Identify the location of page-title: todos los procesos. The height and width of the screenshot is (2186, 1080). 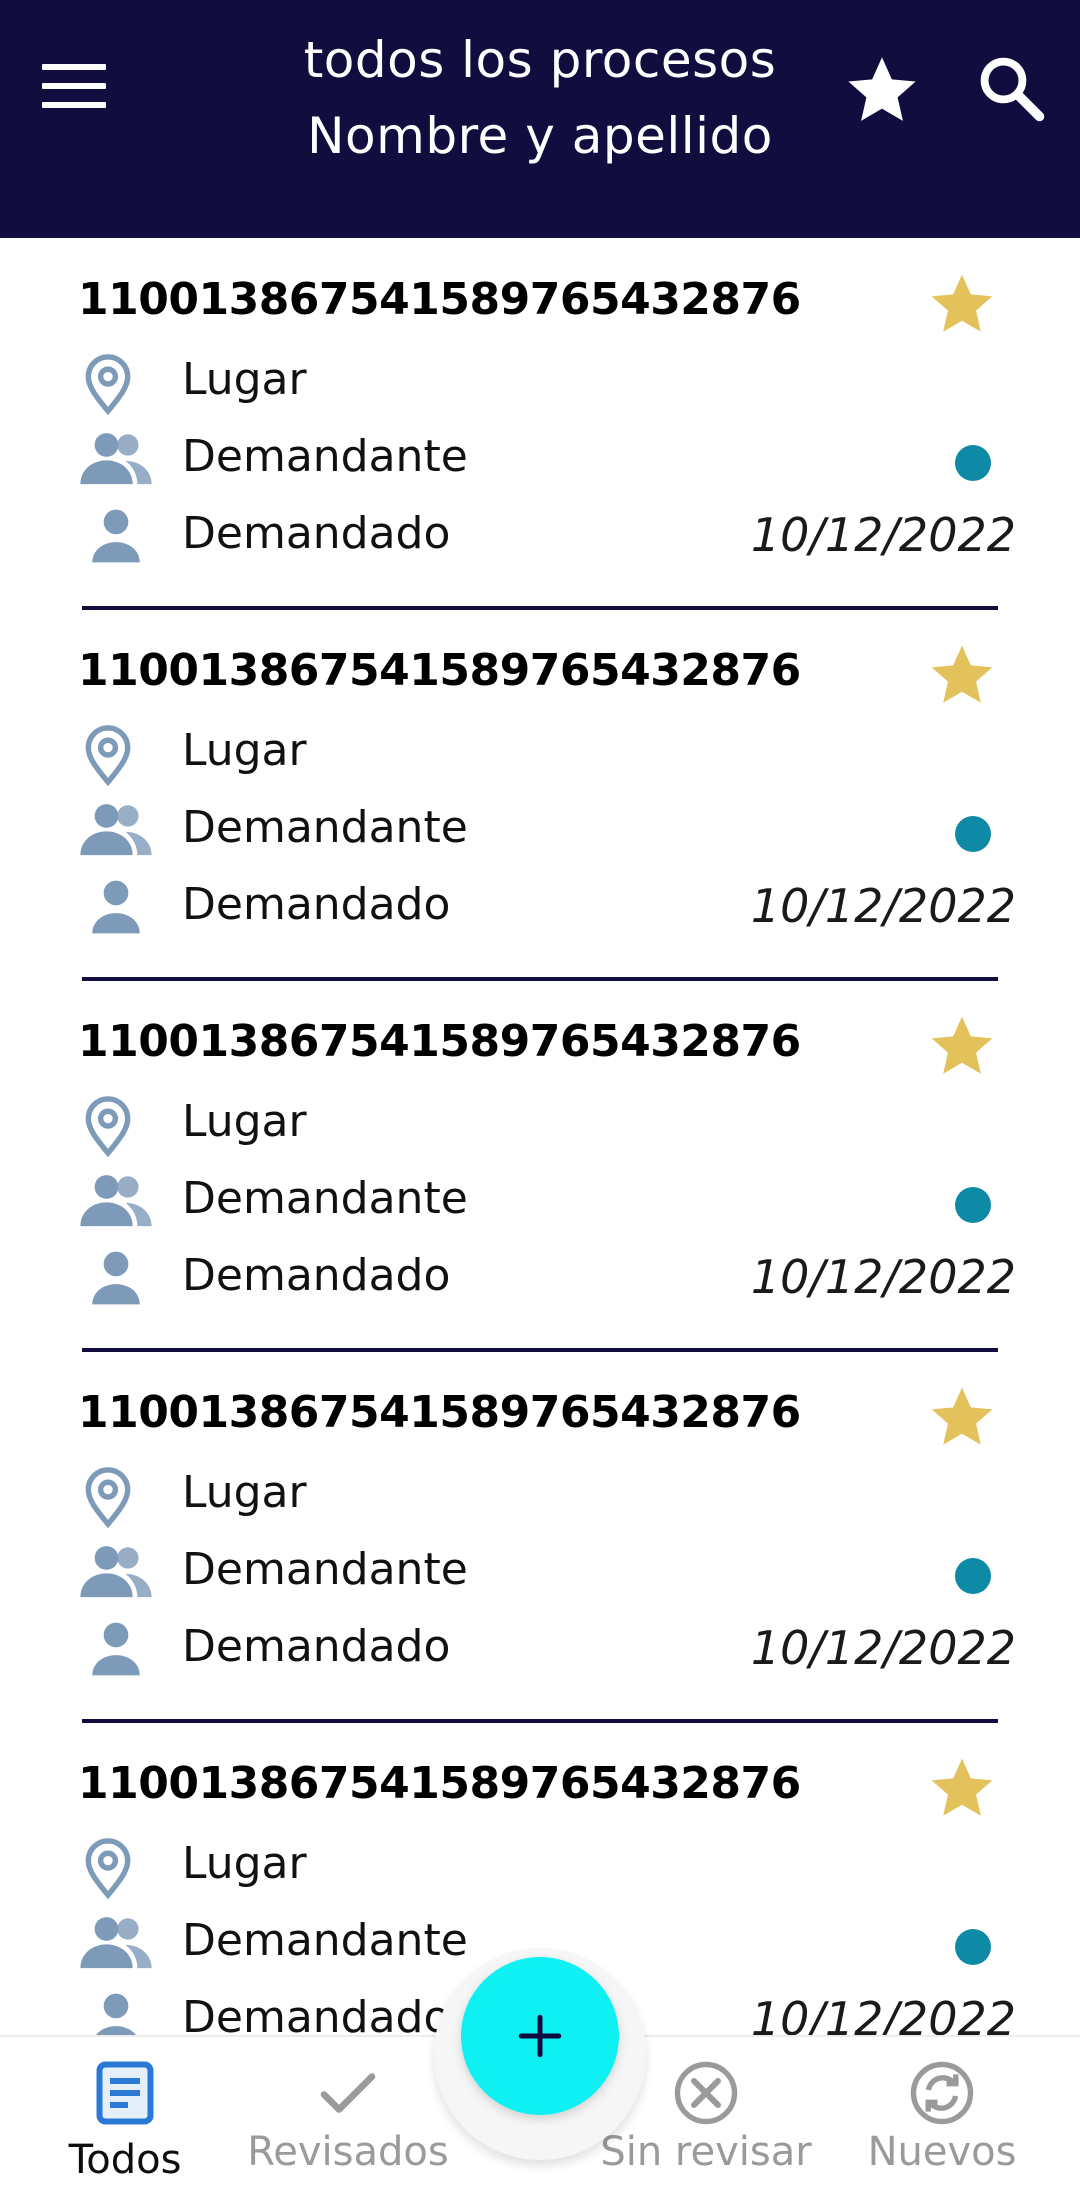
(540, 60).